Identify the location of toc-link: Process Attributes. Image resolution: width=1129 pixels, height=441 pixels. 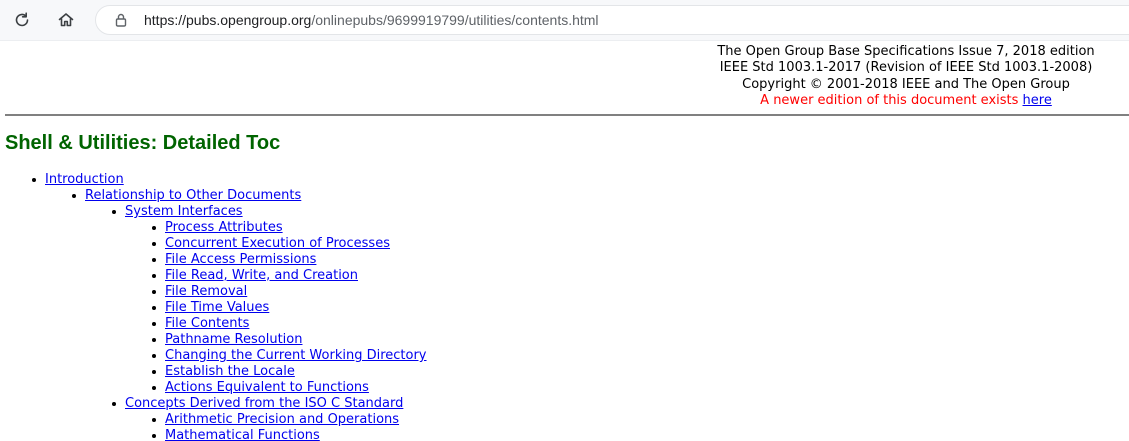
(224, 228).